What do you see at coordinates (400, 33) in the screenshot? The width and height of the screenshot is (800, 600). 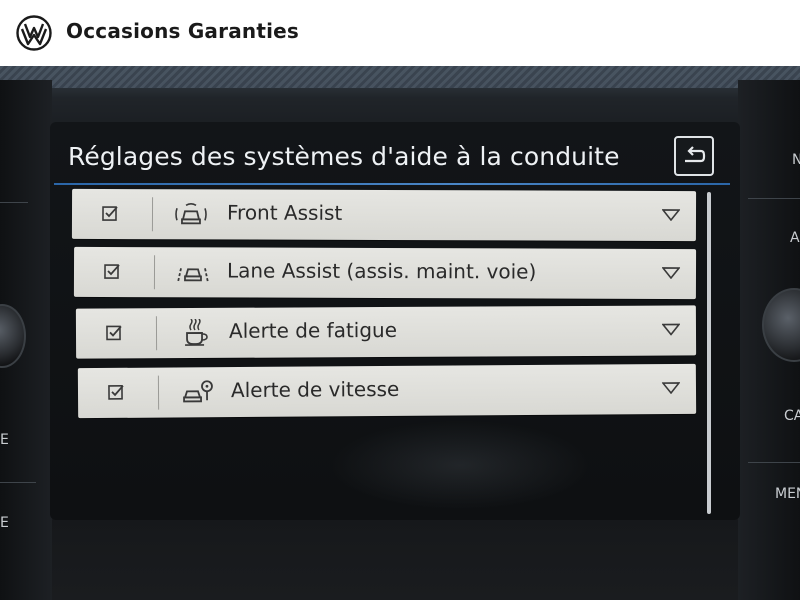 I see `brand-header: Occasions Garanties` at bounding box center [400, 33].